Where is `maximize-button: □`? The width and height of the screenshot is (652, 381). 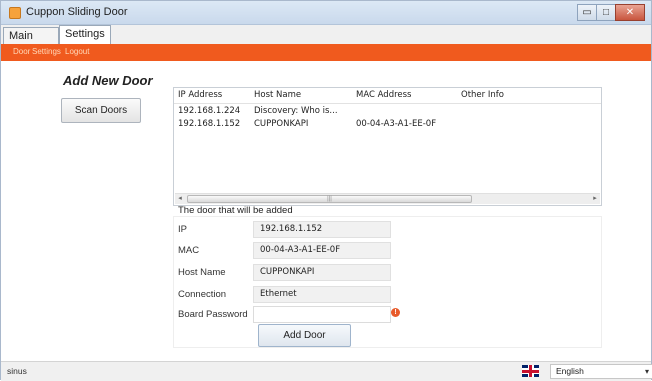 maximize-button: □ is located at coordinates (606, 12).